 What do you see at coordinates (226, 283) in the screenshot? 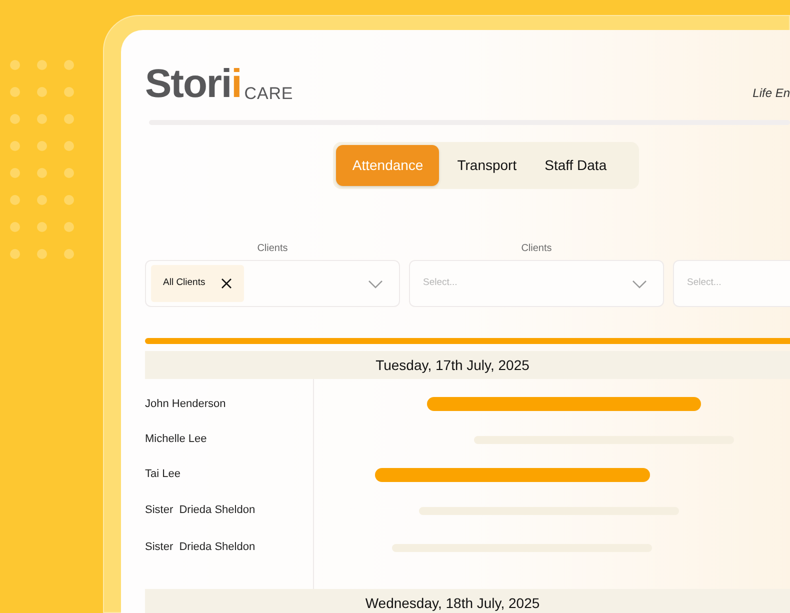
I see `close-icon` at bounding box center [226, 283].